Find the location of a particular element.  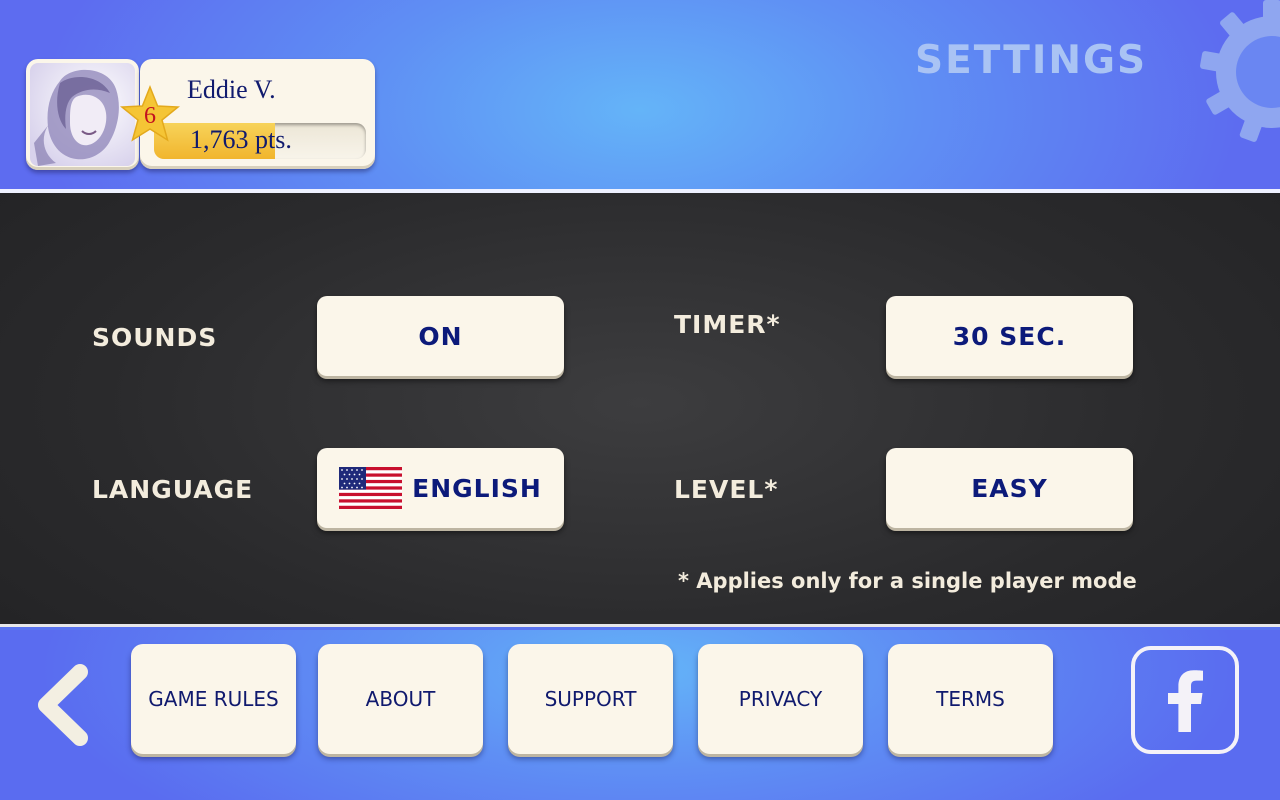

about-label: ABOUT is located at coordinates (400, 699).